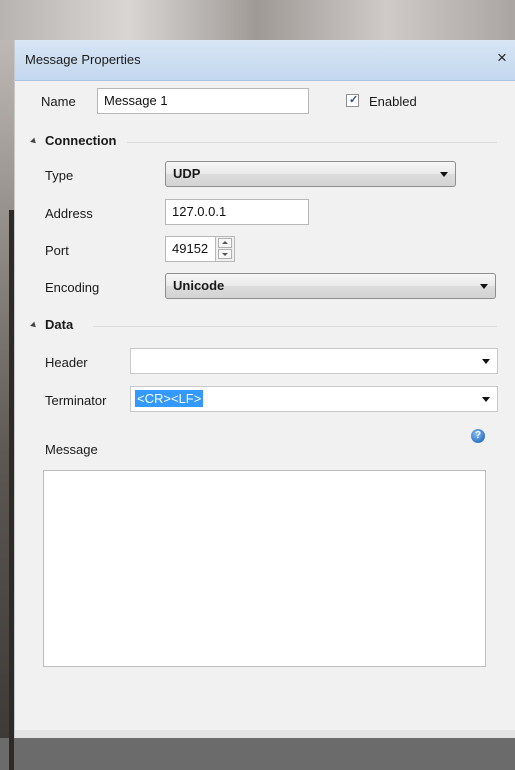 This screenshot has height=770, width=515. I want to click on spin-up-icon, so click(225, 243).